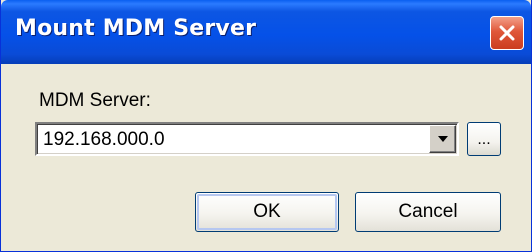 Image resolution: width=532 pixels, height=252 pixels. I want to click on dialog-title: Mount MDM Server, so click(136, 28).